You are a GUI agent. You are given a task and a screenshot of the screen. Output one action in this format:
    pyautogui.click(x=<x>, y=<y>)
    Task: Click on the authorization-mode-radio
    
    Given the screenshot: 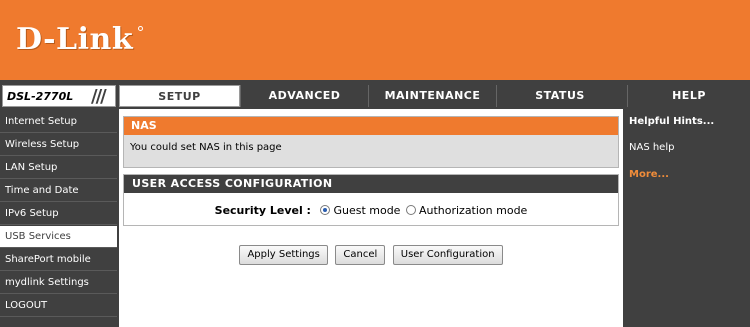 What is the action you would take?
    pyautogui.click(x=410, y=210)
    